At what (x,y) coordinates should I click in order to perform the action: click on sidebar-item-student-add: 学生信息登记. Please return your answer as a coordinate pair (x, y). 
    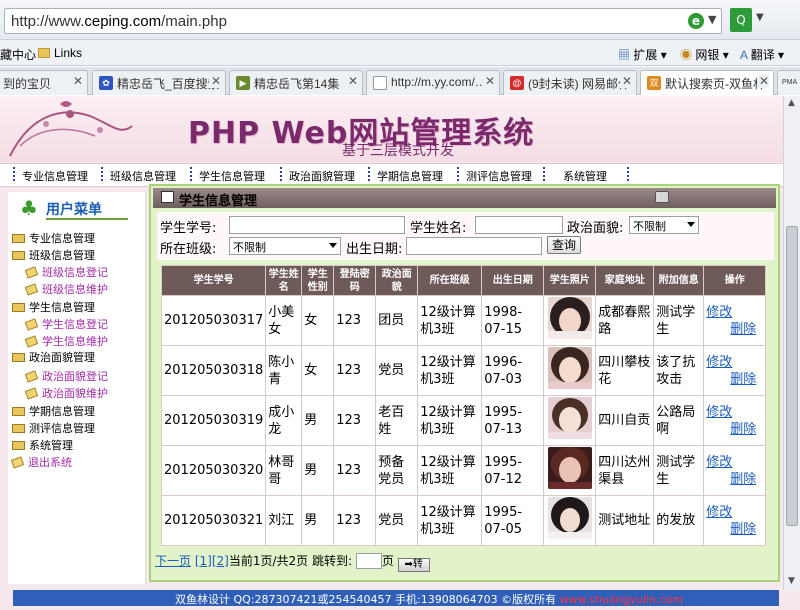
    Looking at the image, I should click on (66, 324).